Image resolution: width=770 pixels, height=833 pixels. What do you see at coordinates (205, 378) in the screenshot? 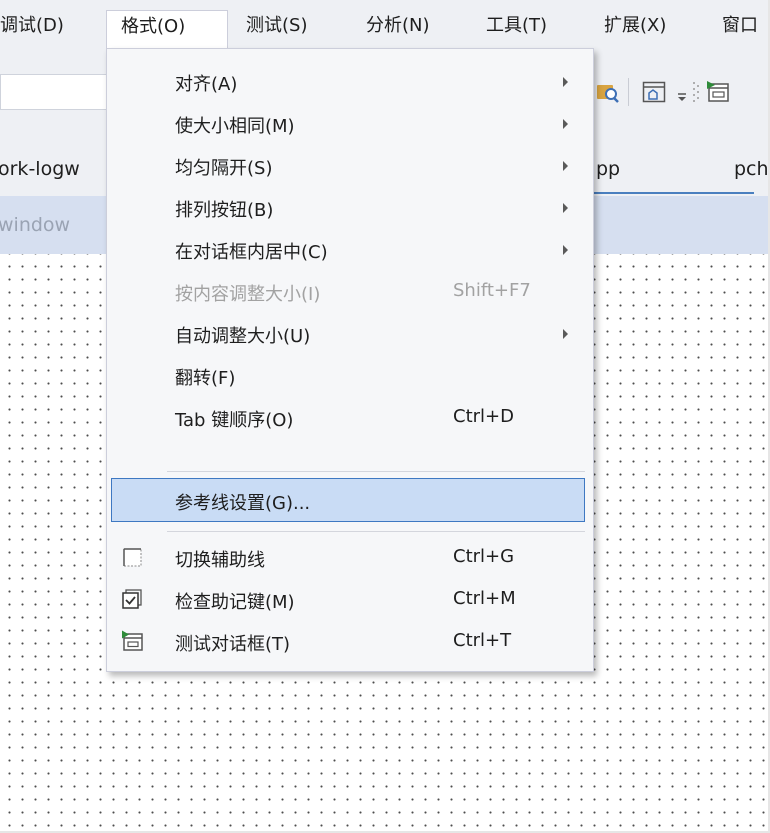
I see `menu-item-label: 翻转(F)` at bounding box center [205, 378].